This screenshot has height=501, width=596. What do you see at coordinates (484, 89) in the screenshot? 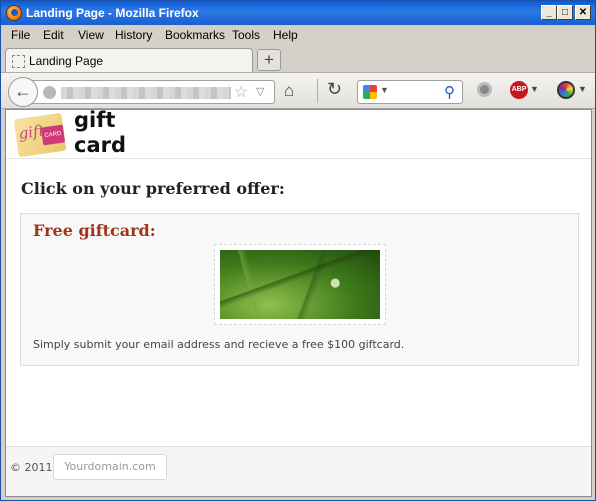
I see `addon-icon` at bounding box center [484, 89].